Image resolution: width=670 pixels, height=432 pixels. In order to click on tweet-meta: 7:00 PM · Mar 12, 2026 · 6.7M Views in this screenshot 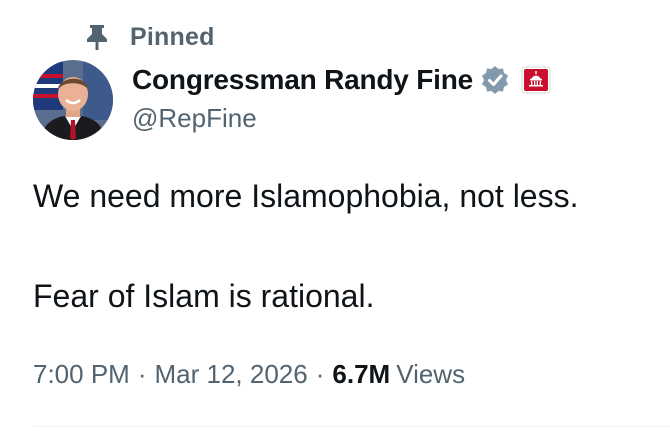, I will do `click(249, 374)`.